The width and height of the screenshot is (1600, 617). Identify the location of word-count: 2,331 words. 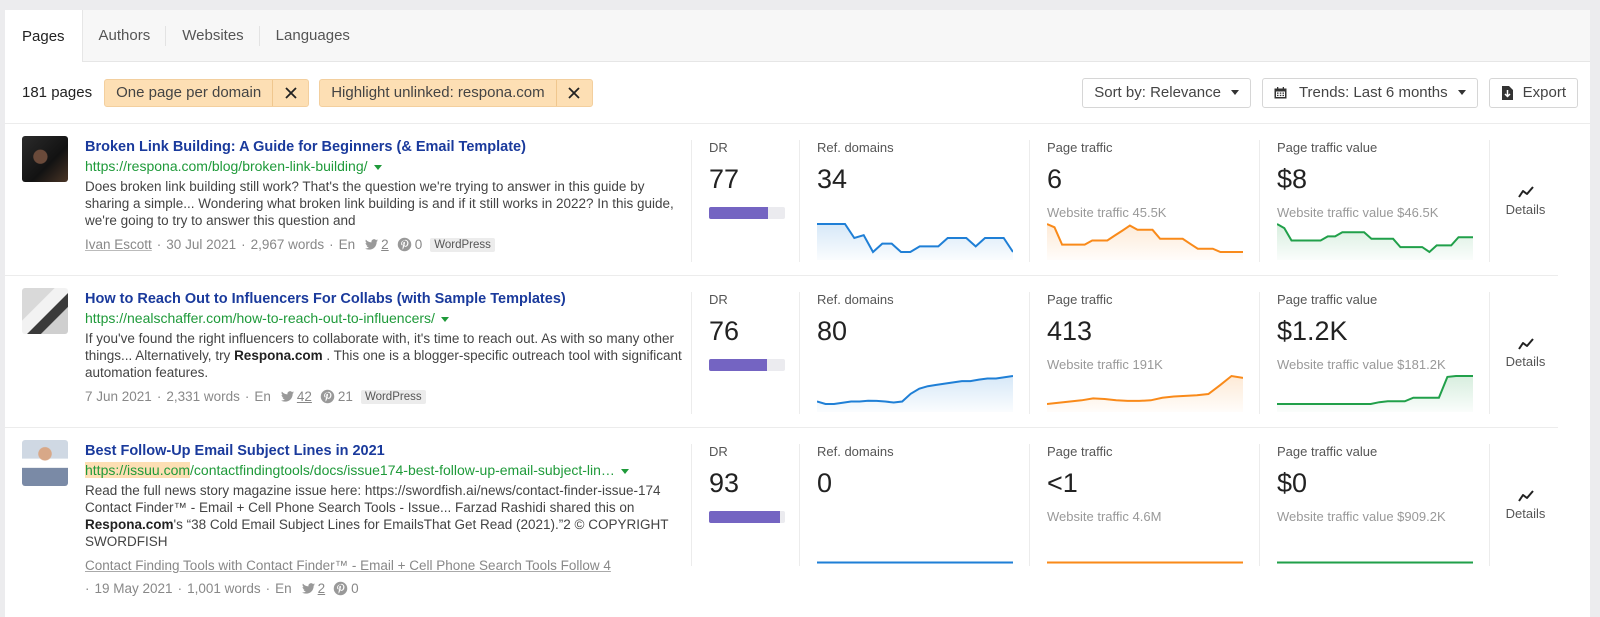
(203, 396).